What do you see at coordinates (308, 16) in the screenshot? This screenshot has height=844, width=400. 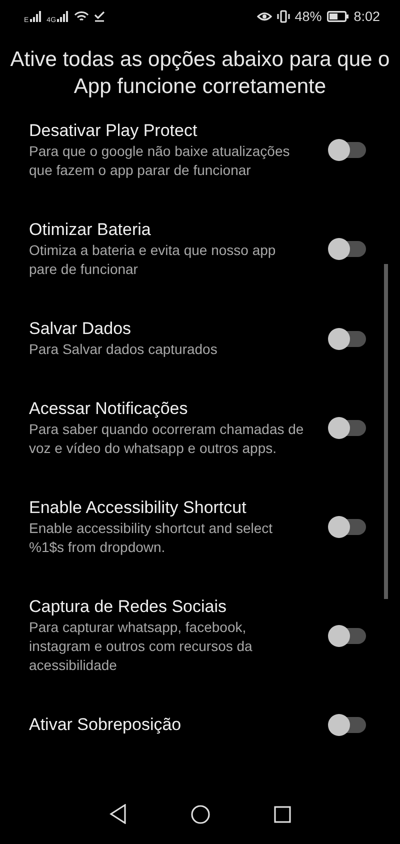 I see `battery-percent: 48%` at bounding box center [308, 16].